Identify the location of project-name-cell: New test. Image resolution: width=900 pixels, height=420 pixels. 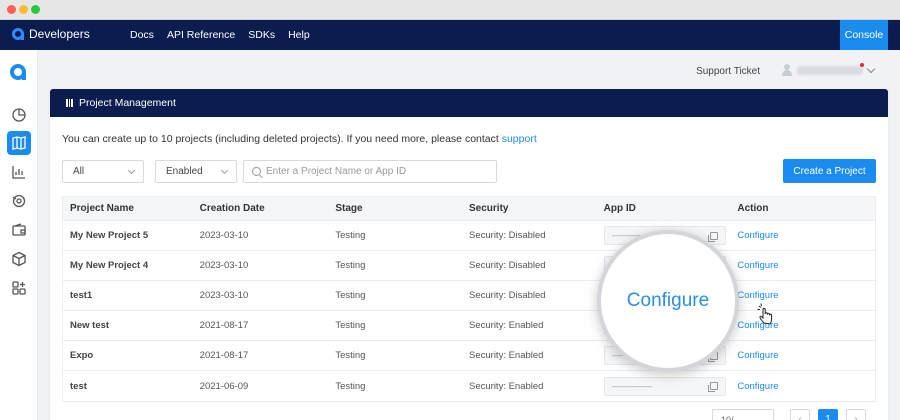
(90, 325).